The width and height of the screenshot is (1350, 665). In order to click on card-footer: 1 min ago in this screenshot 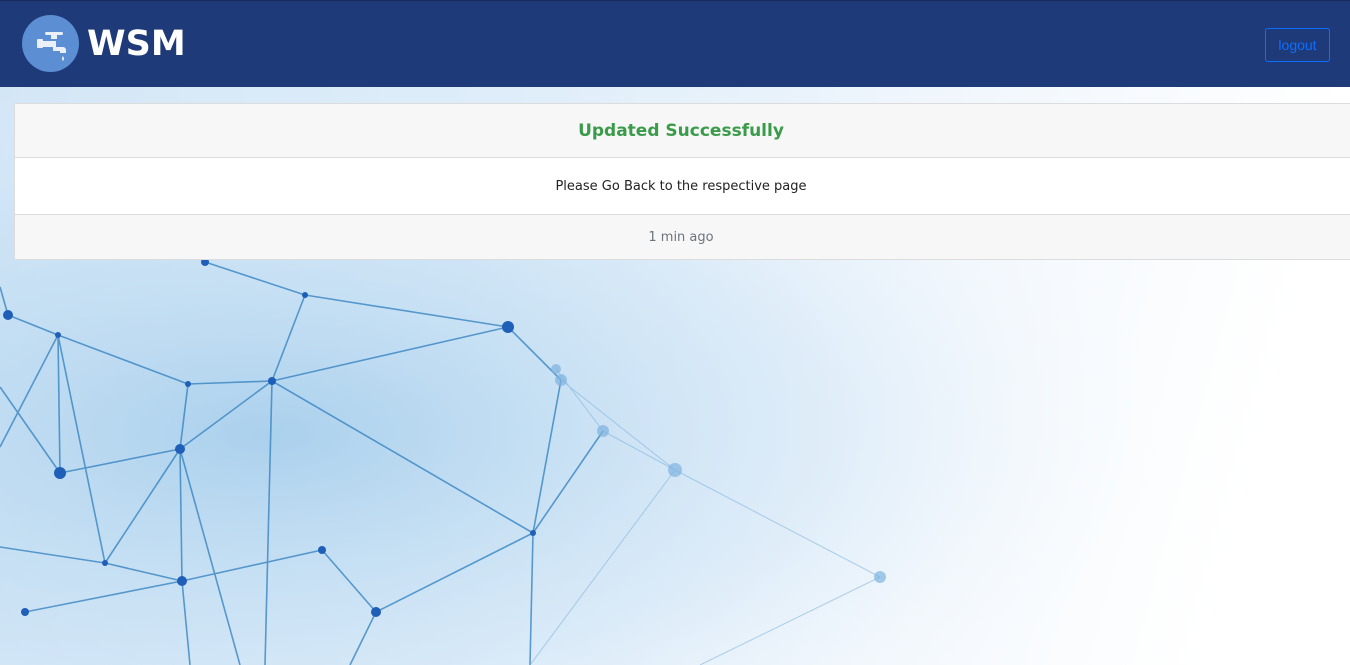, I will do `click(682, 237)`.